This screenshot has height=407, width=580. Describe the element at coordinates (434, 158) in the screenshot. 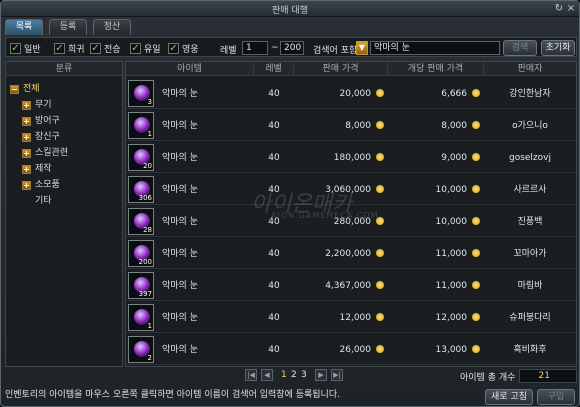

I see `unit-price-cell: 9,000` at that location.